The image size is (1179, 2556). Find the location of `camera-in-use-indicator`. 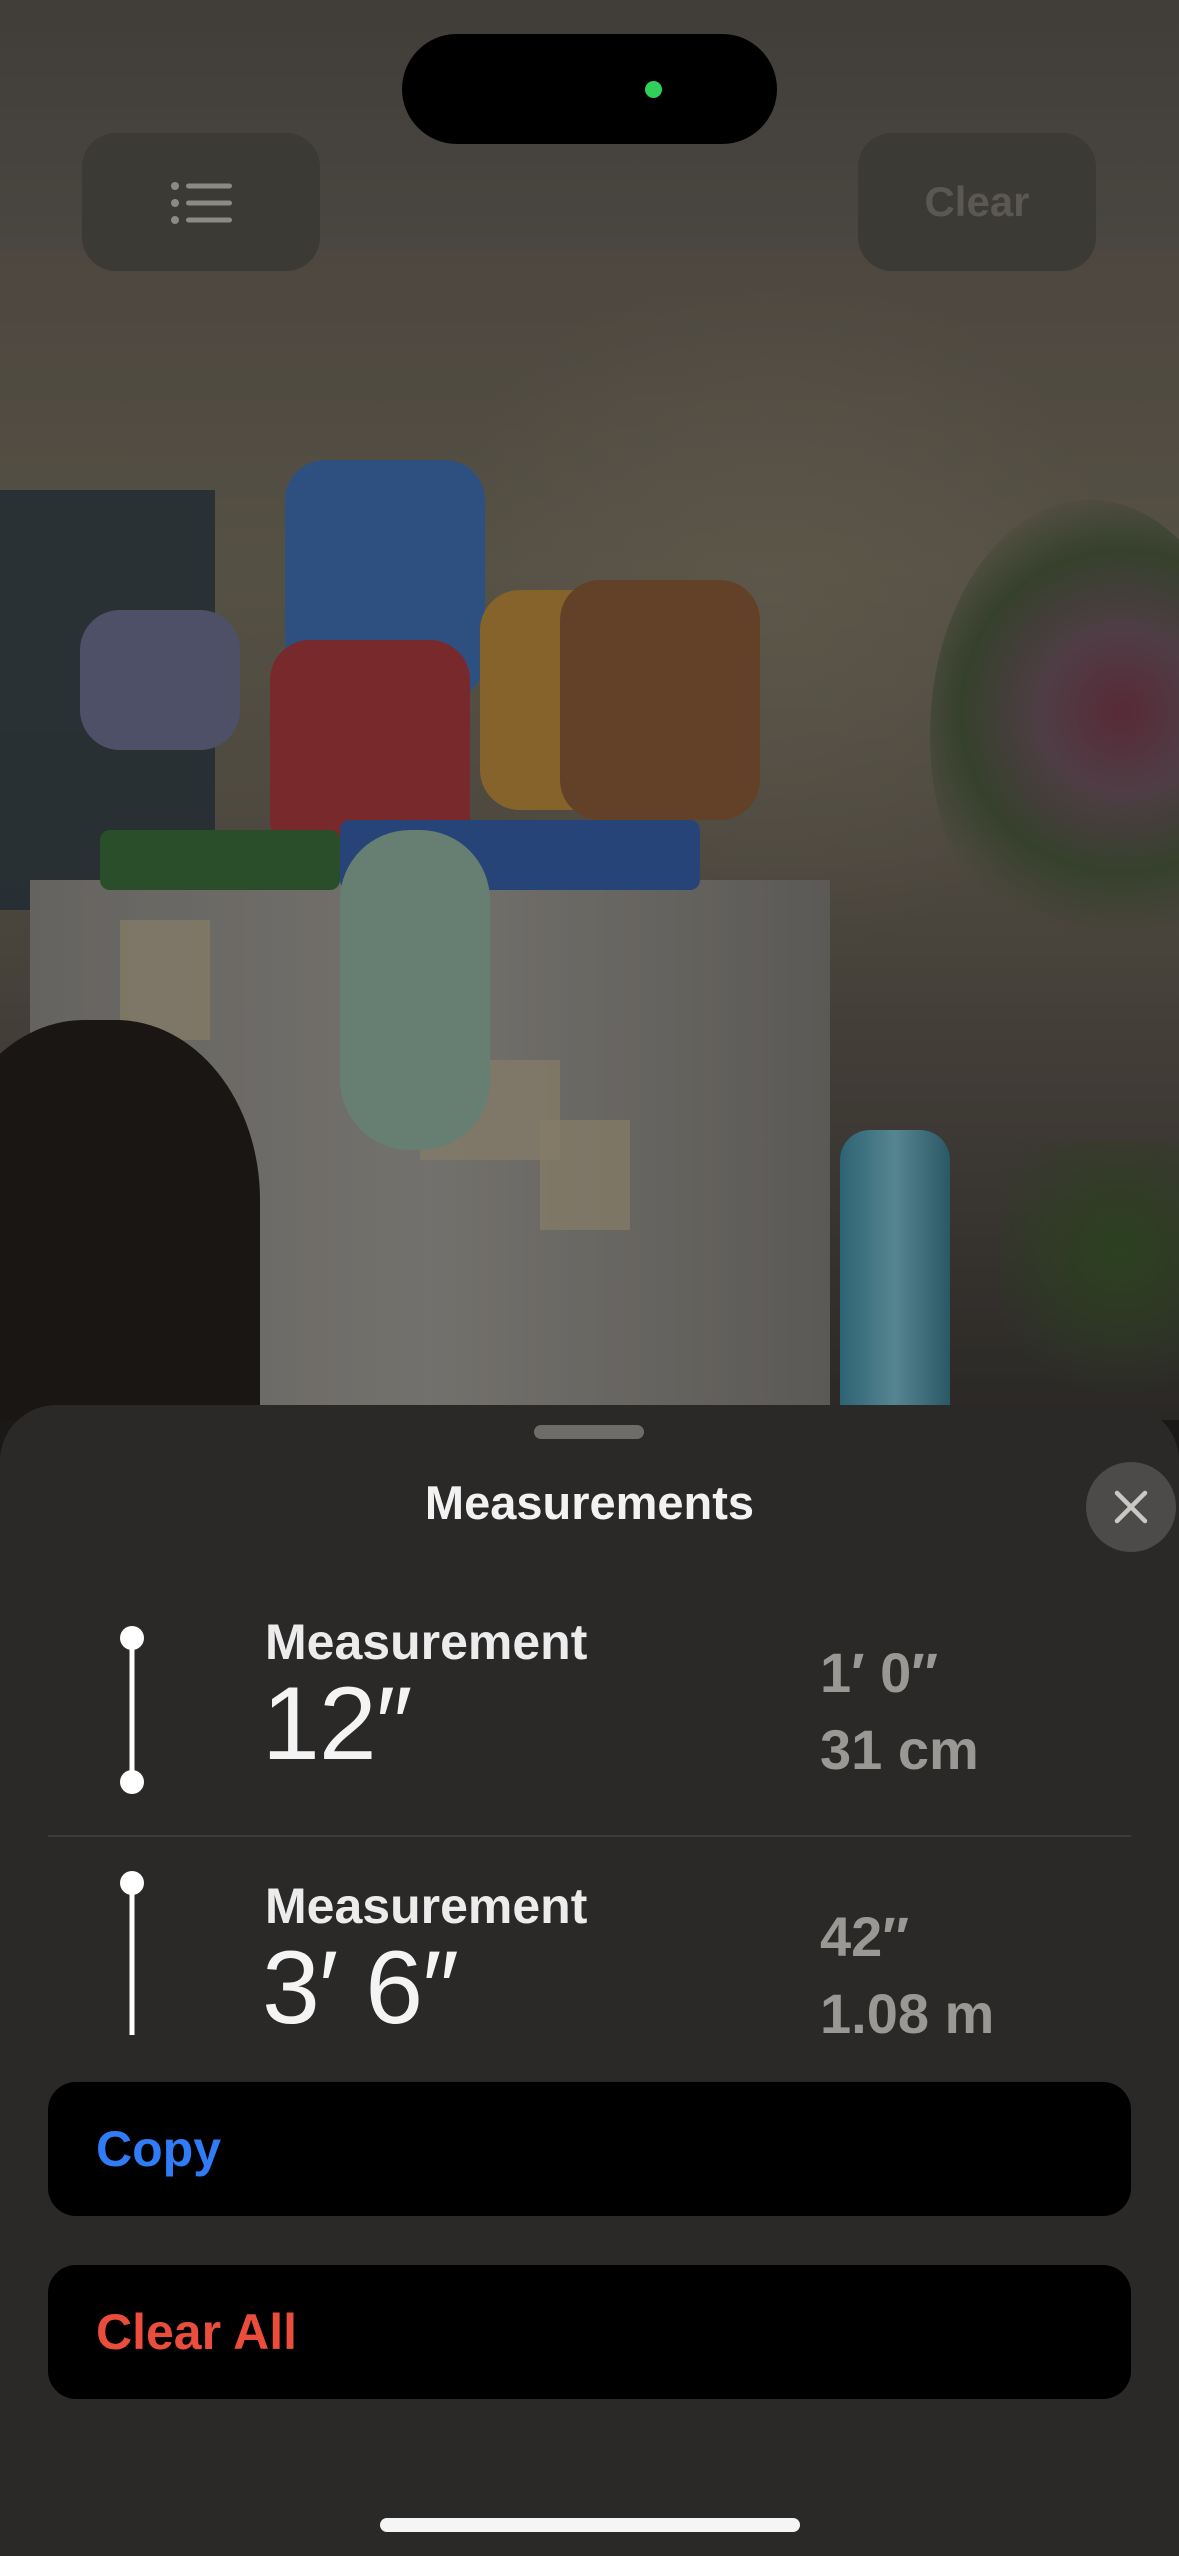

camera-in-use-indicator is located at coordinates (653, 89).